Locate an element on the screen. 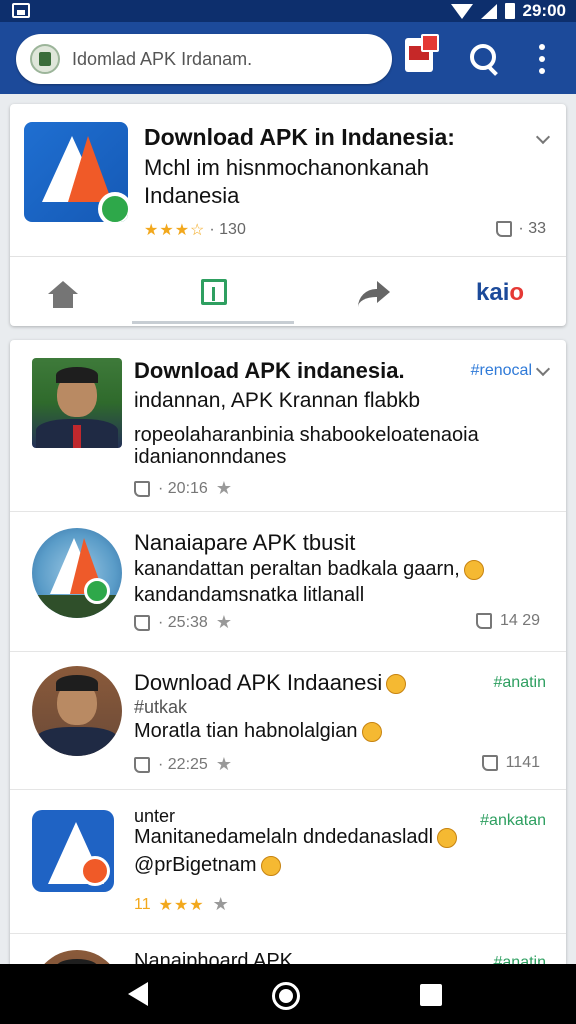 The image size is (576, 1024). post-line: indannan, APK Krannan flabkb is located at coordinates (277, 400).